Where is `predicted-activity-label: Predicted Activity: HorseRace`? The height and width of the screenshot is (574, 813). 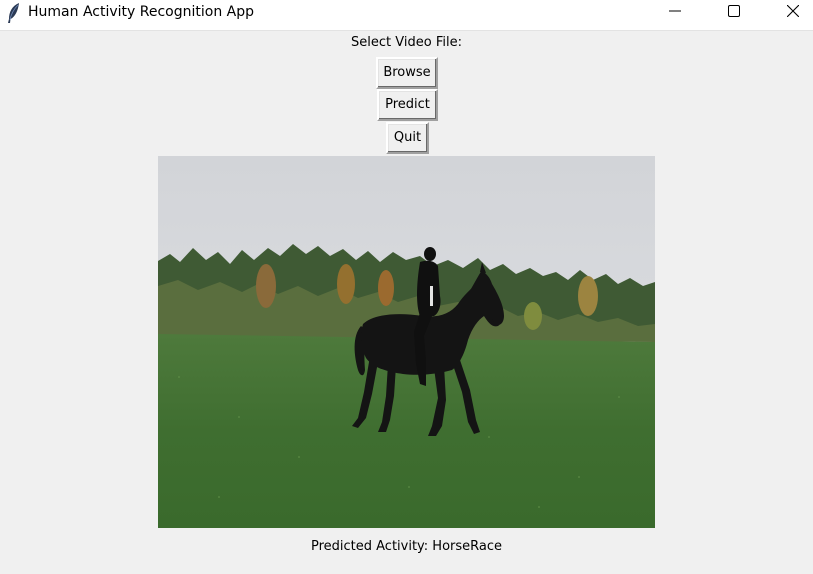 predicted-activity-label: Predicted Activity: HorseRace is located at coordinates (406, 546).